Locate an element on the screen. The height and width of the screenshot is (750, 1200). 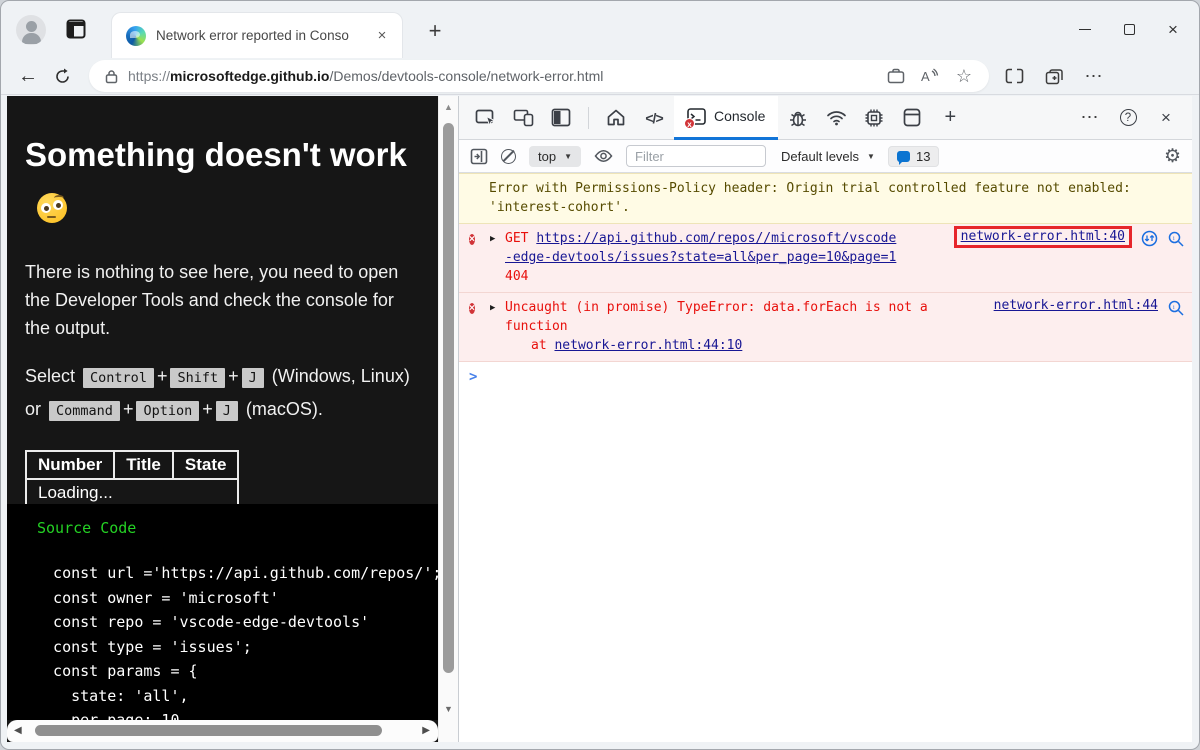
vertical-scrollbar: ▲ ▼ is located at coordinates (448, 419).